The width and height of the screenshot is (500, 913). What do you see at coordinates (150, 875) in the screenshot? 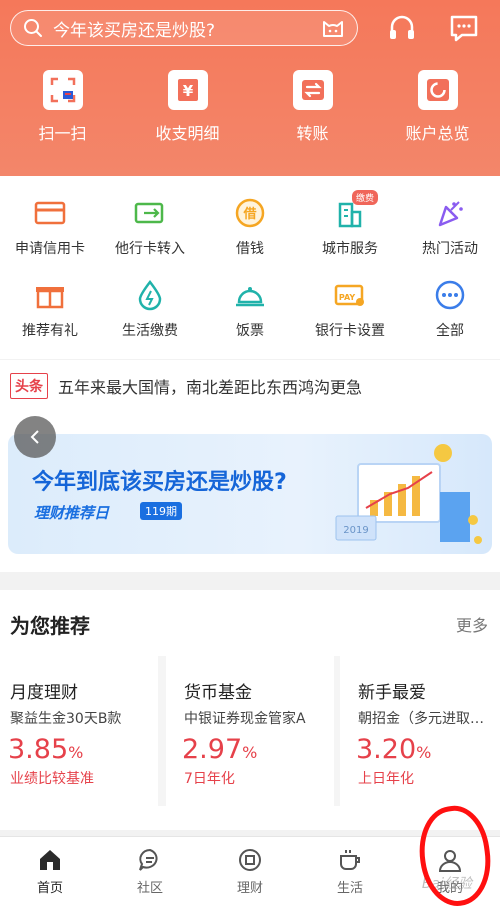
I see `tab-community: 社区` at bounding box center [150, 875].